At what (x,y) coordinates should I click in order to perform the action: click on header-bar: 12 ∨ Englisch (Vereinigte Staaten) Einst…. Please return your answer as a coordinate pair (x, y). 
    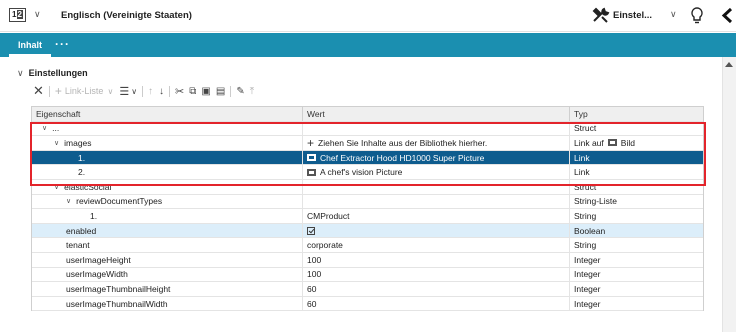
    Looking at the image, I should click on (368, 16).